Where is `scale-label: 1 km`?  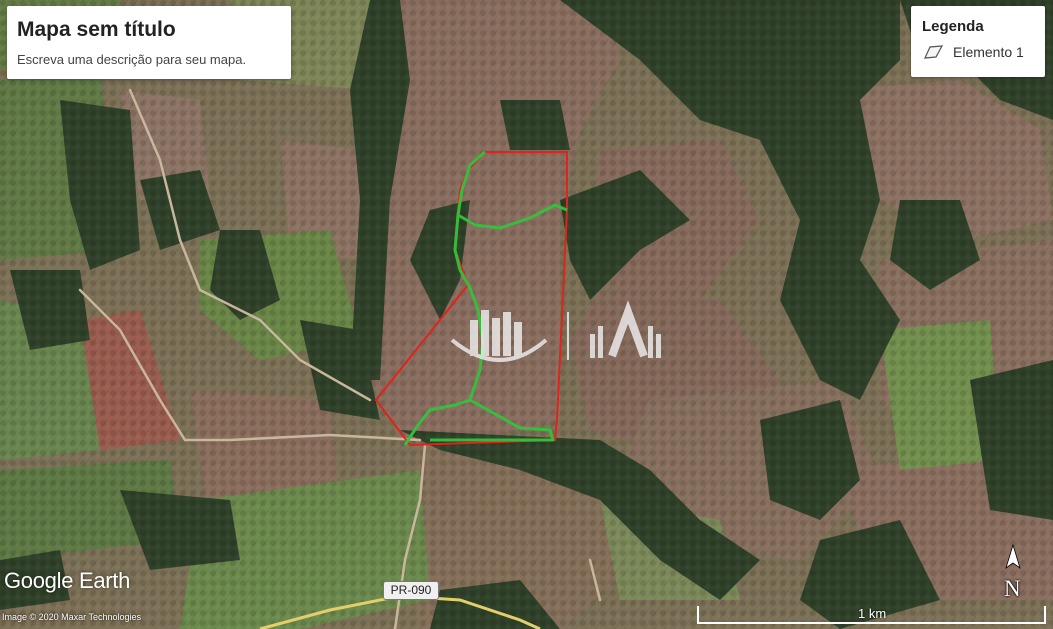
scale-label: 1 km is located at coordinates (872, 613).